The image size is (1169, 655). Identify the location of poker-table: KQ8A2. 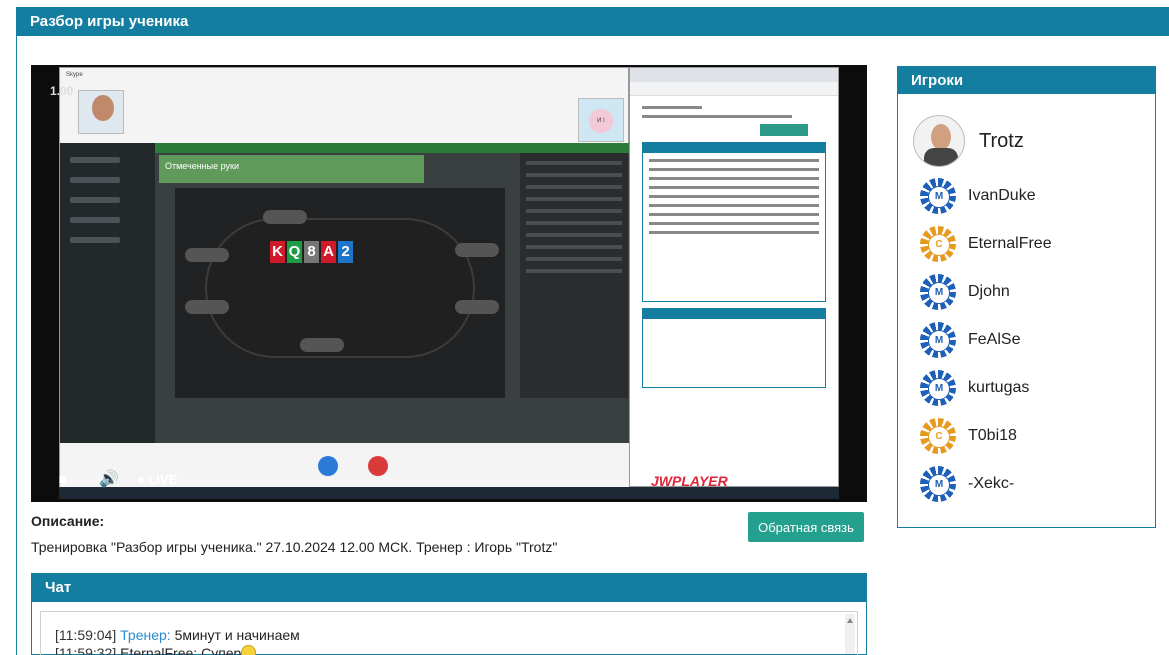
(340, 293).